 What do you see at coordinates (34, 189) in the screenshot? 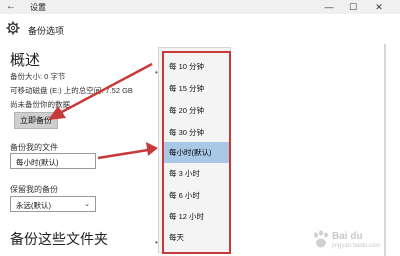
I see `keep-backups-label: 保留我的备份` at bounding box center [34, 189].